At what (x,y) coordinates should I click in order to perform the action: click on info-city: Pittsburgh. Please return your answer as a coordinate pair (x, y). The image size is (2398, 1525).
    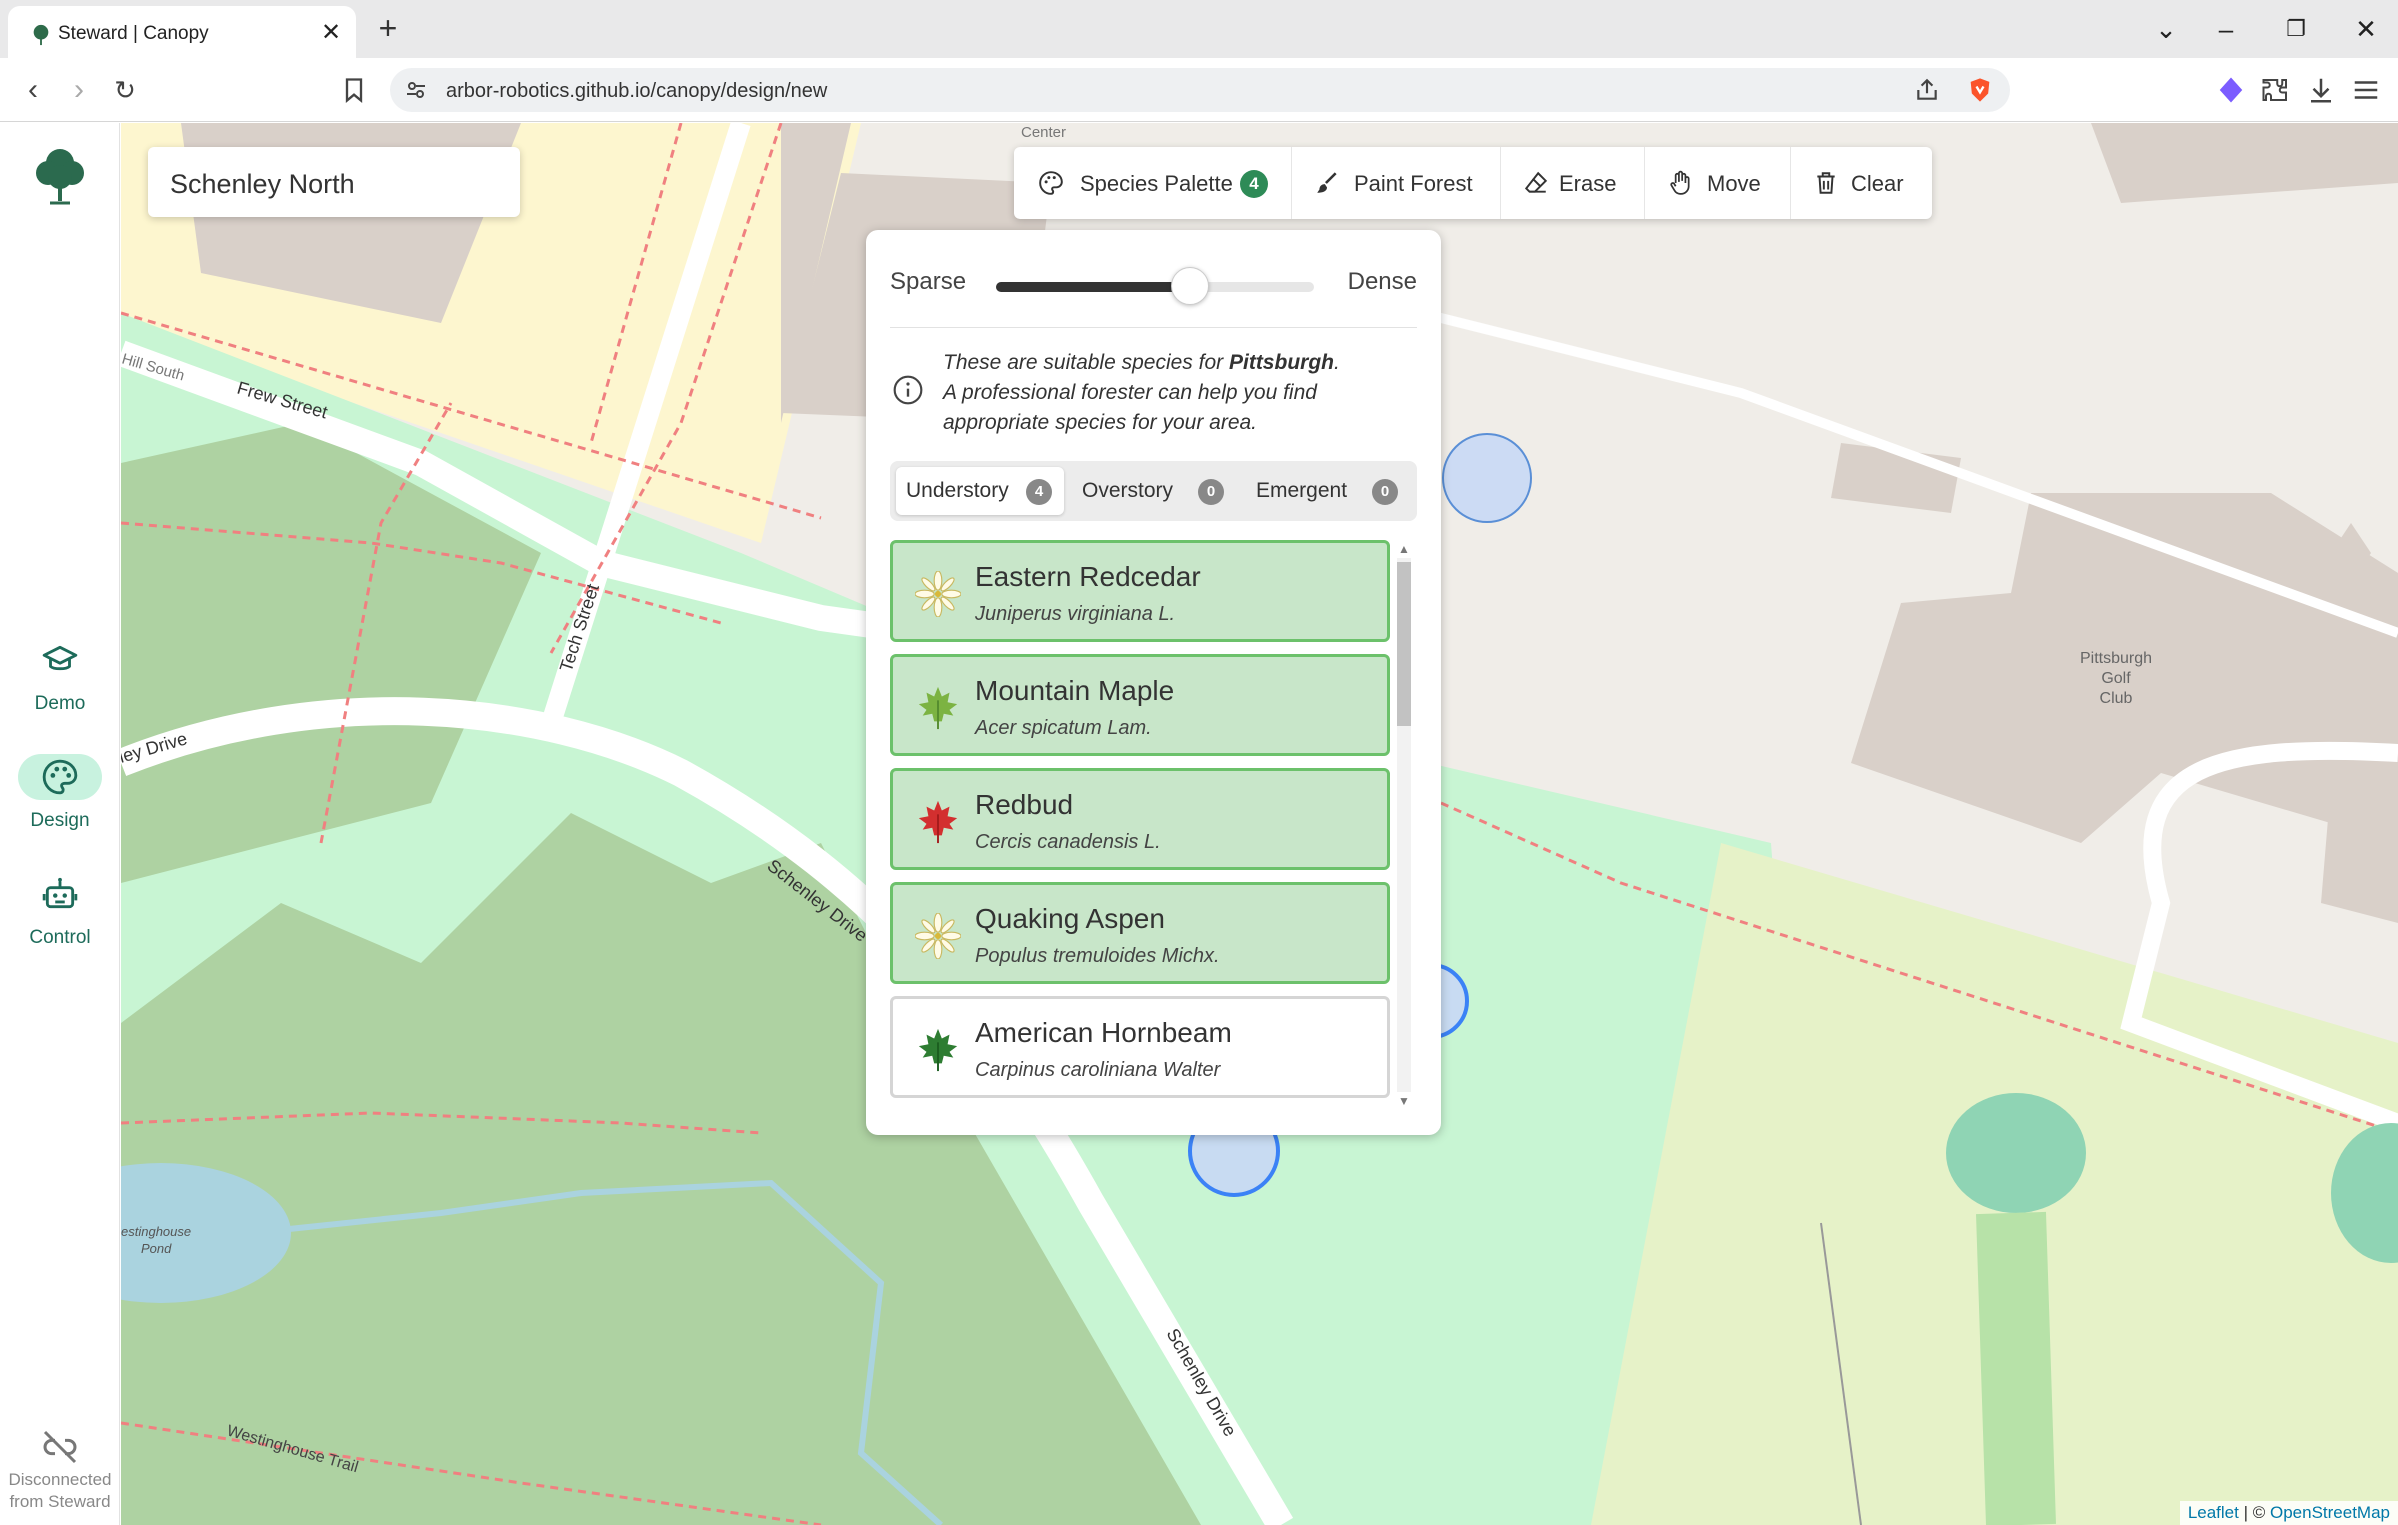
    Looking at the image, I should click on (1281, 362).